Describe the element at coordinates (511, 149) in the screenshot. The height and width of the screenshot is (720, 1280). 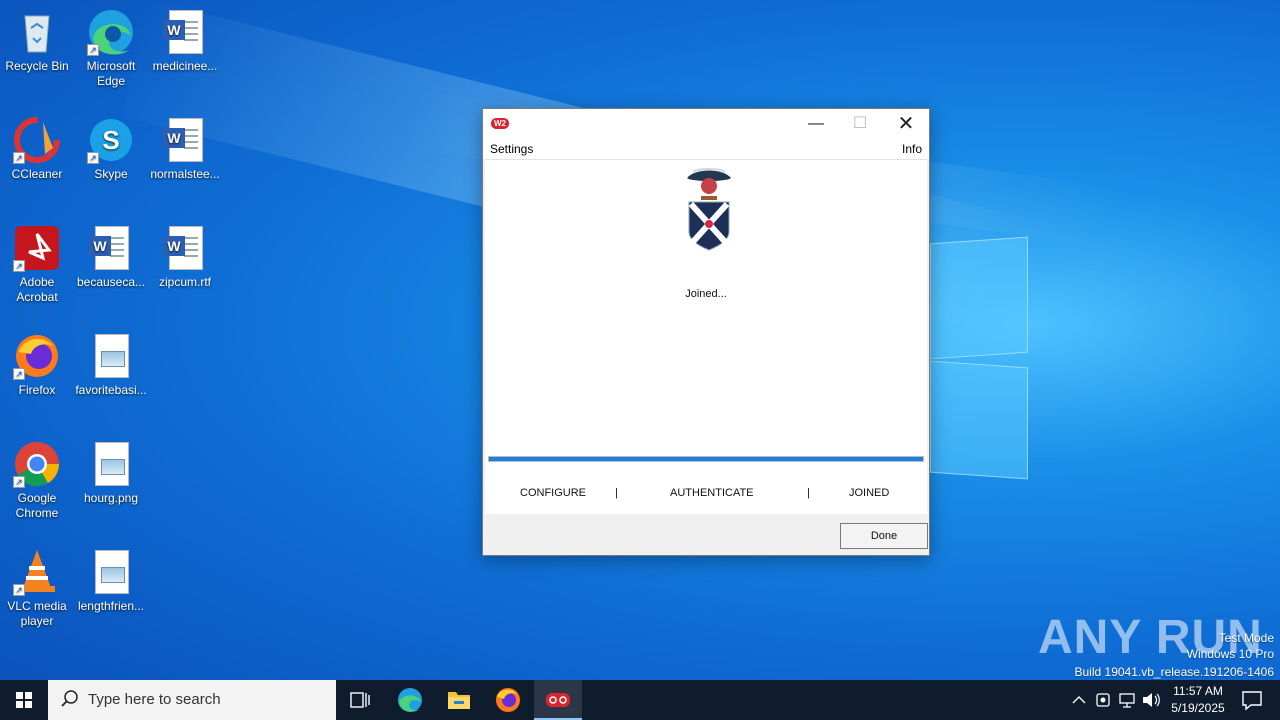
I see `menu-settings: Settings` at that location.